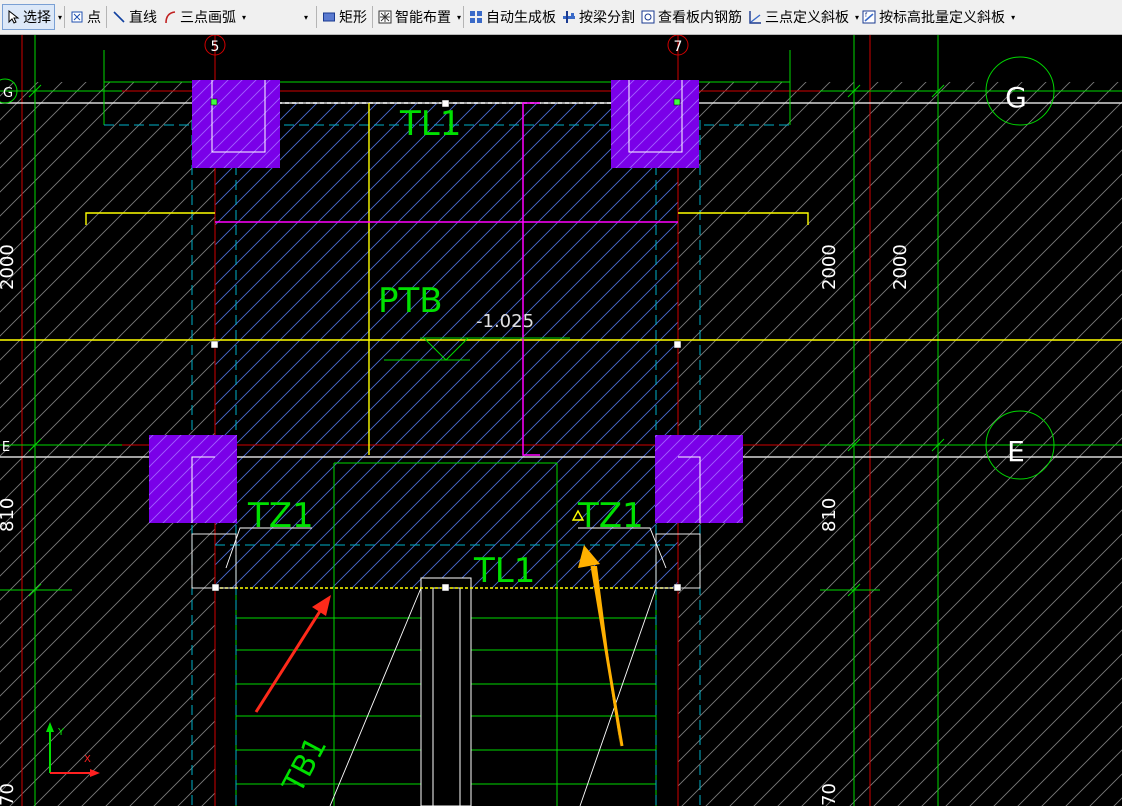 The height and width of the screenshot is (806, 1122). Describe the element at coordinates (607, 17) in the screenshot. I see `split-by-beam-label: 按梁分割` at that location.